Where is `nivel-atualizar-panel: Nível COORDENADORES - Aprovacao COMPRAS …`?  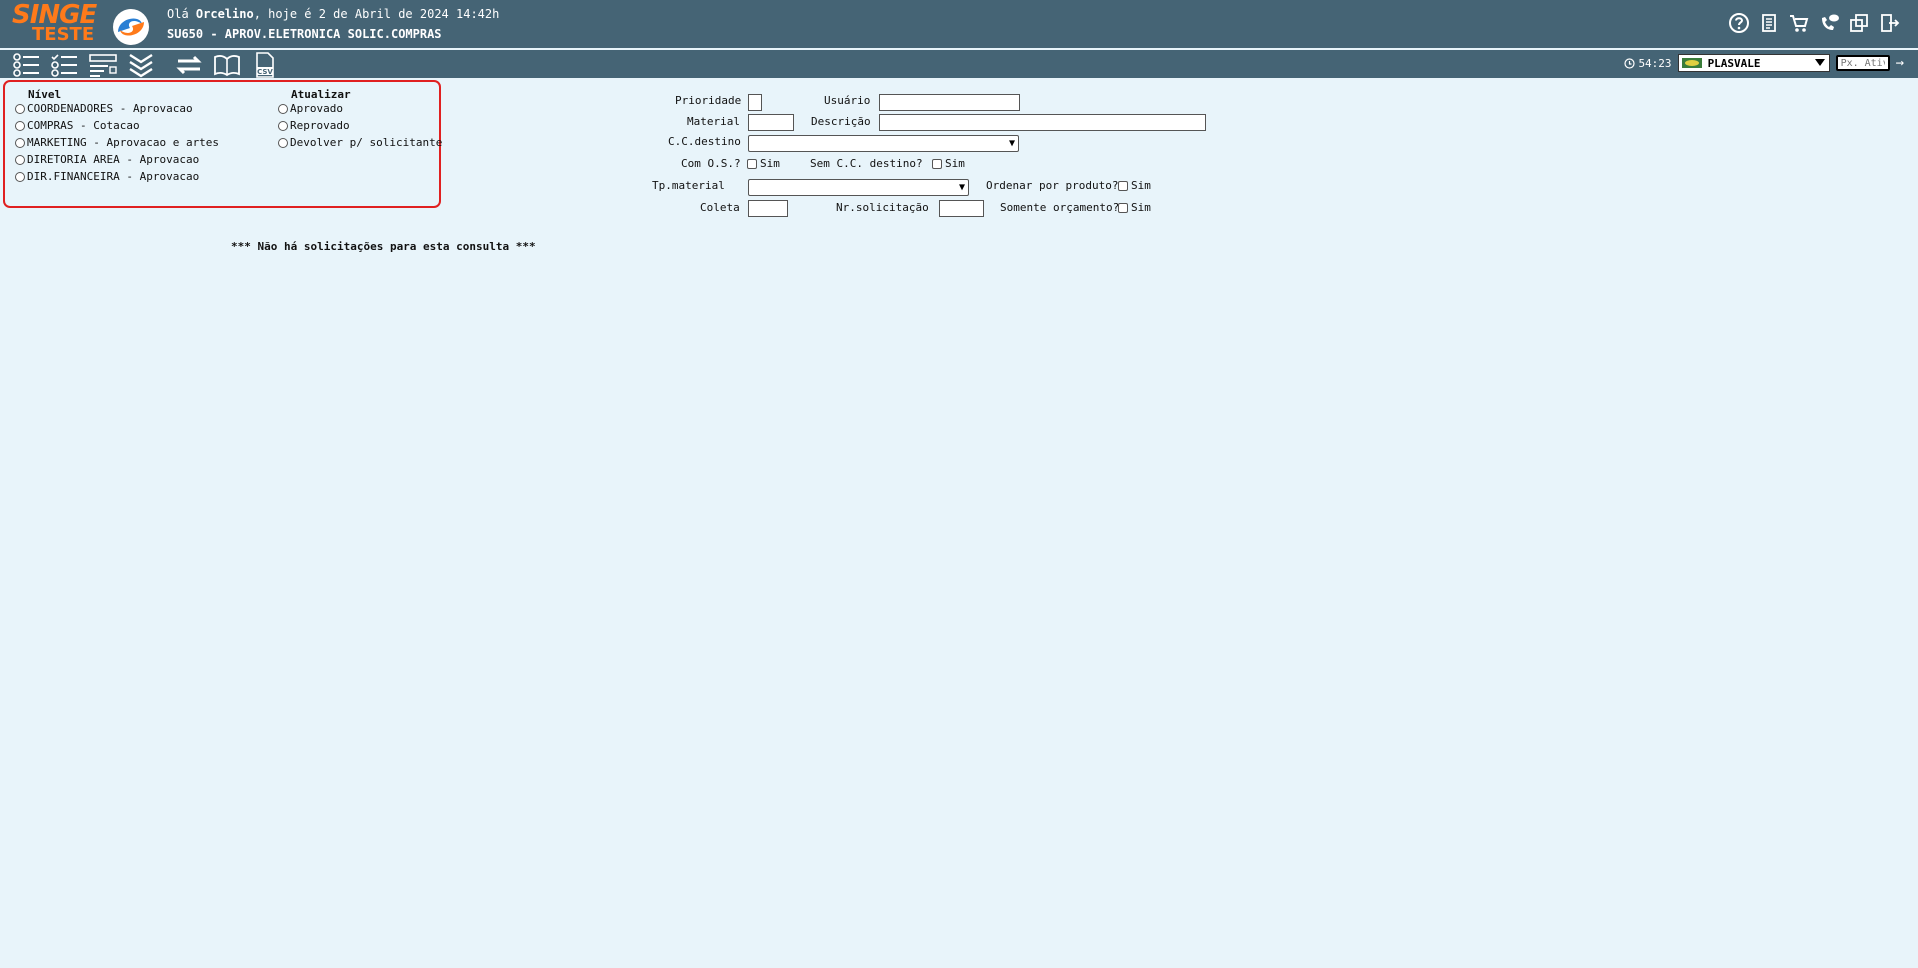
nivel-atualizar-panel: Nível COORDENADORES - Aprovacao COMPRAS … is located at coordinates (222, 144).